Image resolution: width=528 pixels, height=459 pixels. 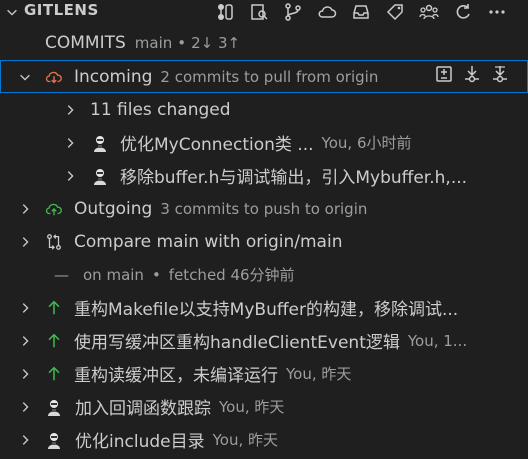 I want to click on outgoing-node: Outgoing 3 commits to push to origin, so click(x=264, y=208).